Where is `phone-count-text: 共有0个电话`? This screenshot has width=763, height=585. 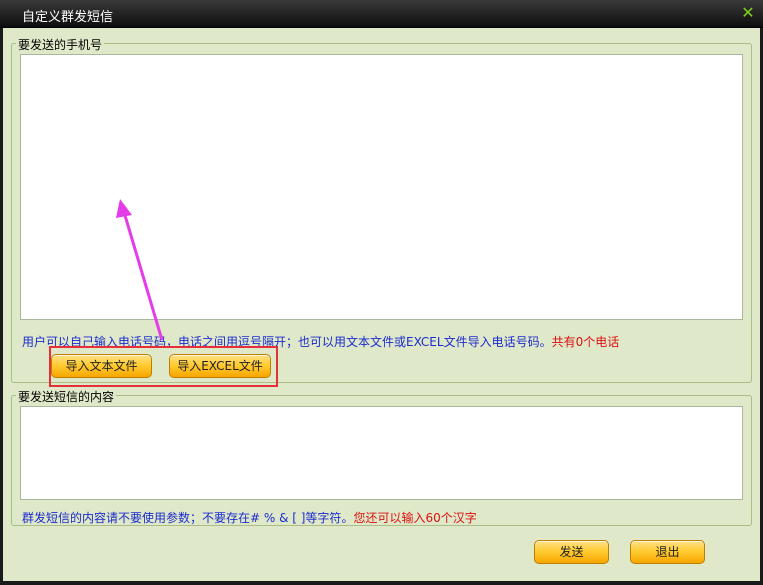
phone-count-text: 共有0个电话 is located at coordinates (585, 342).